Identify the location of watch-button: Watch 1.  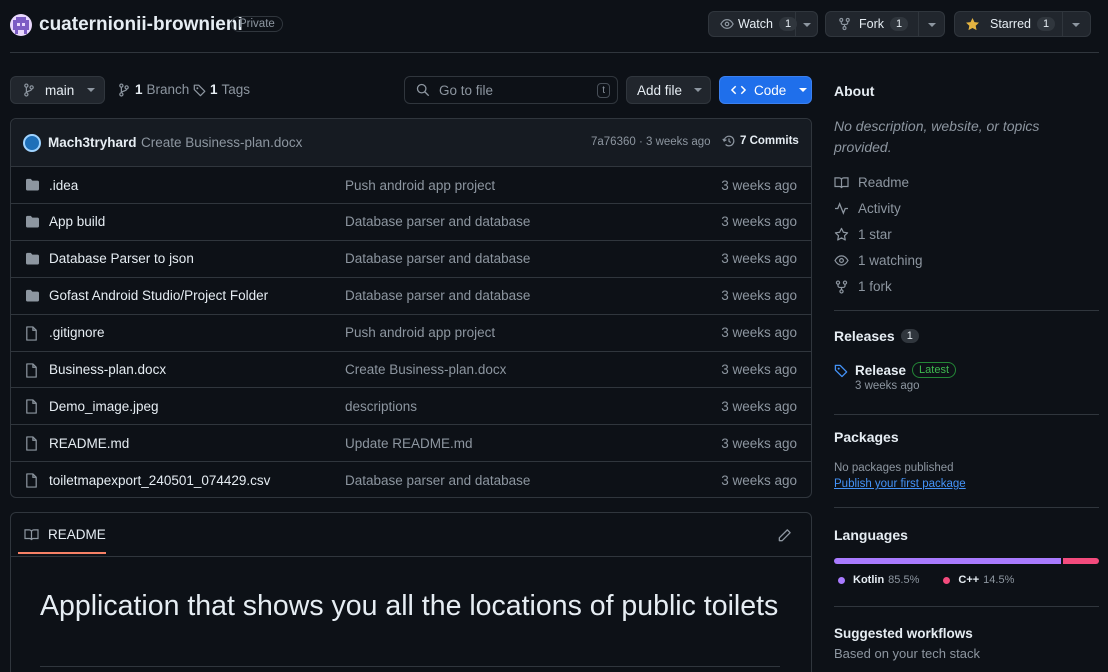
(763, 24).